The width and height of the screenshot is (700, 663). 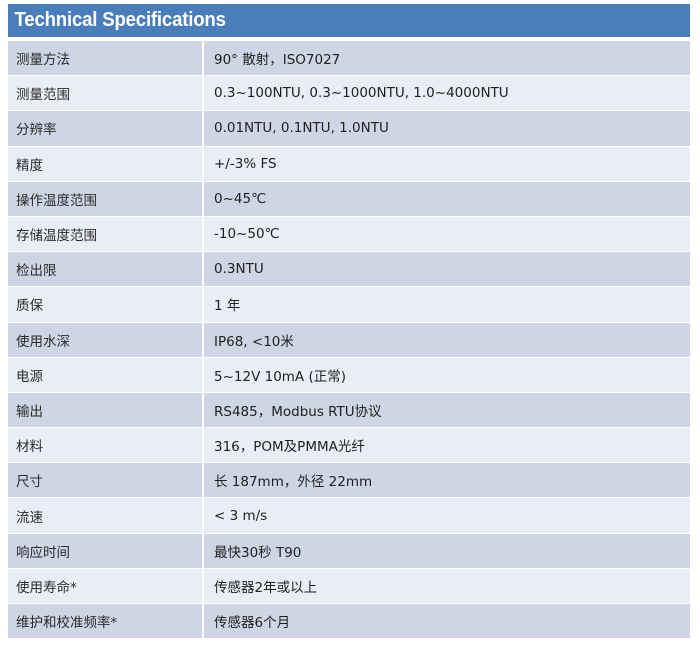 What do you see at coordinates (447, 375) in the screenshot?
I see `spec-value-cell: 5~12V 10mA (正常)` at bounding box center [447, 375].